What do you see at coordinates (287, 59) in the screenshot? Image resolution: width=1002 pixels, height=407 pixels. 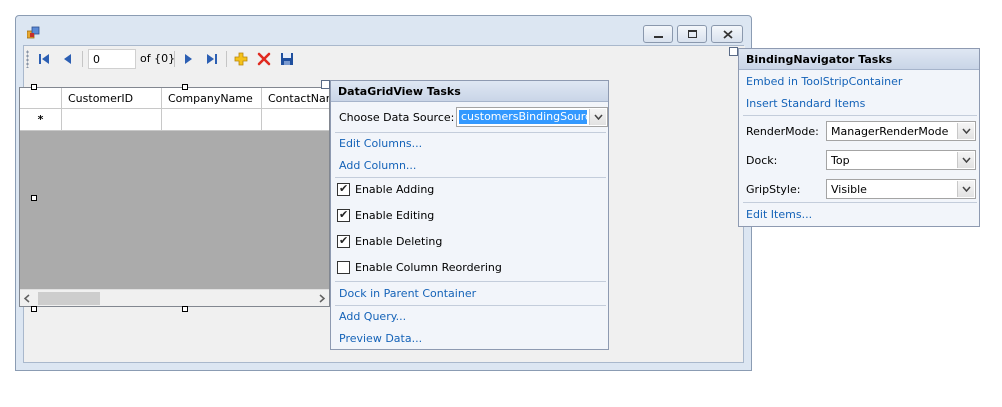 I see `save-icon` at bounding box center [287, 59].